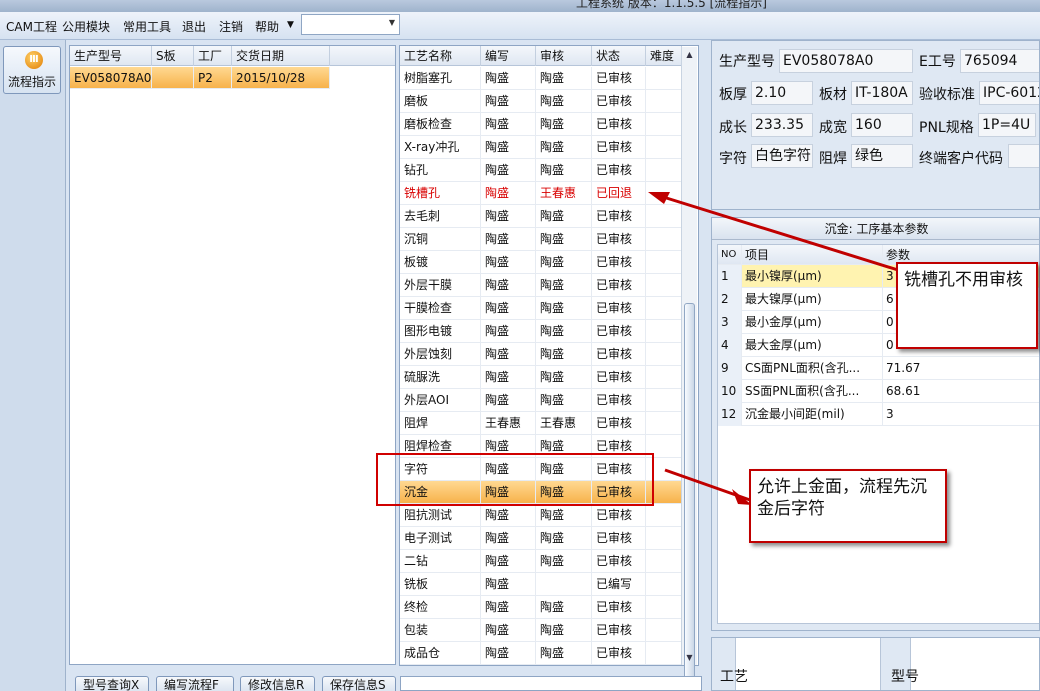 The width and height of the screenshot is (1040, 691). I want to click on col-delivery-date: 交货日期, so click(281, 56).